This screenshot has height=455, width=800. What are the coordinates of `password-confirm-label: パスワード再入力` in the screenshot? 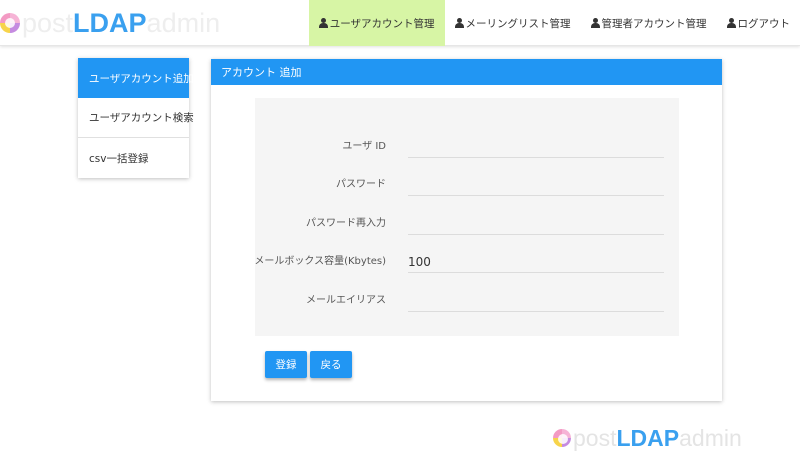 It's located at (346, 223).